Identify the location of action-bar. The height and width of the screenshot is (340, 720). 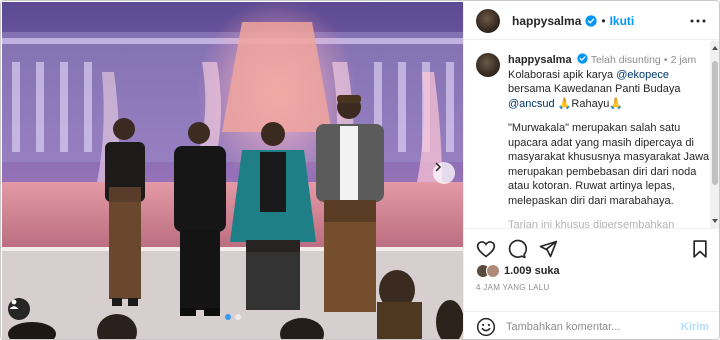
(591, 248).